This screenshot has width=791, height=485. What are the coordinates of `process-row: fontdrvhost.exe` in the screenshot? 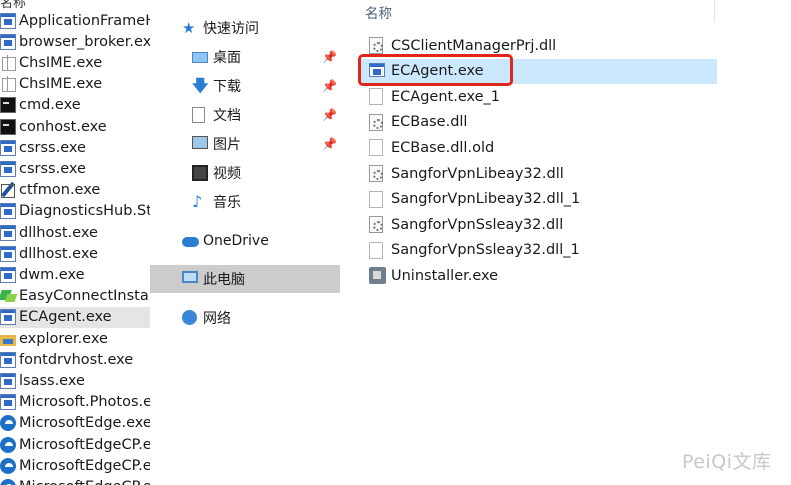 It's located at (75, 359).